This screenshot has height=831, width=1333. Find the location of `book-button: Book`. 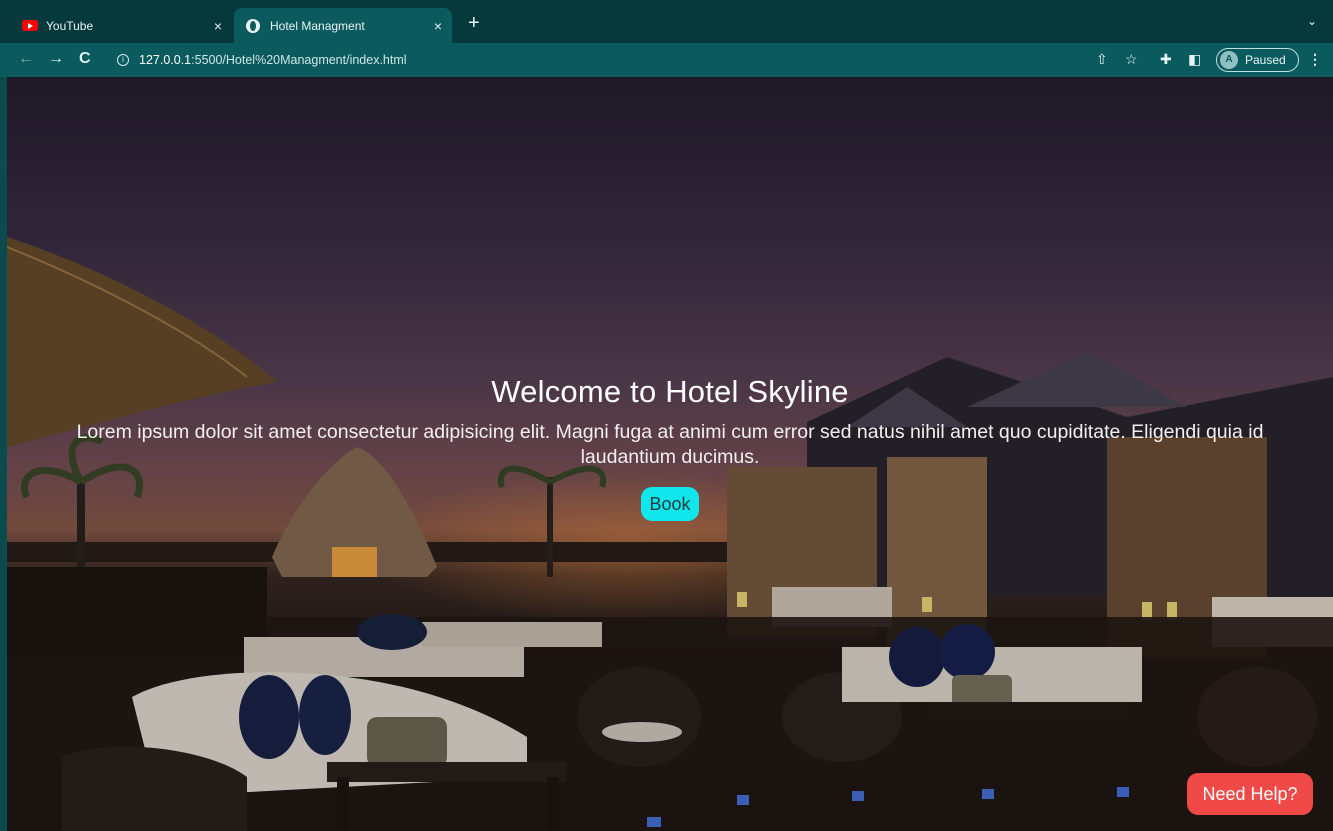

book-button: Book is located at coordinates (670, 504).